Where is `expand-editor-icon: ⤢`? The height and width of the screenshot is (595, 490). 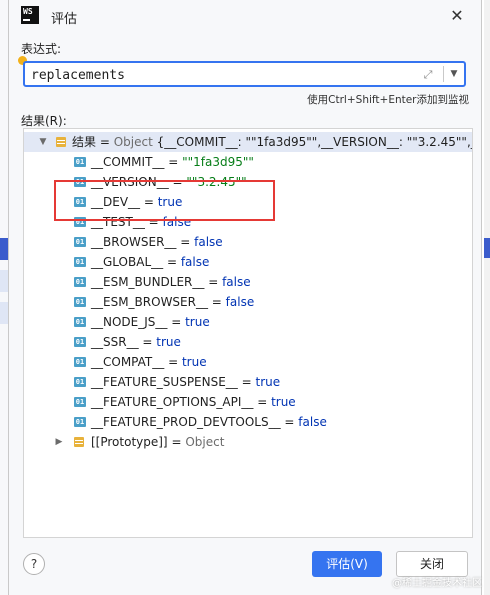 expand-editor-icon: ⤢ is located at coordinates (428, 75).